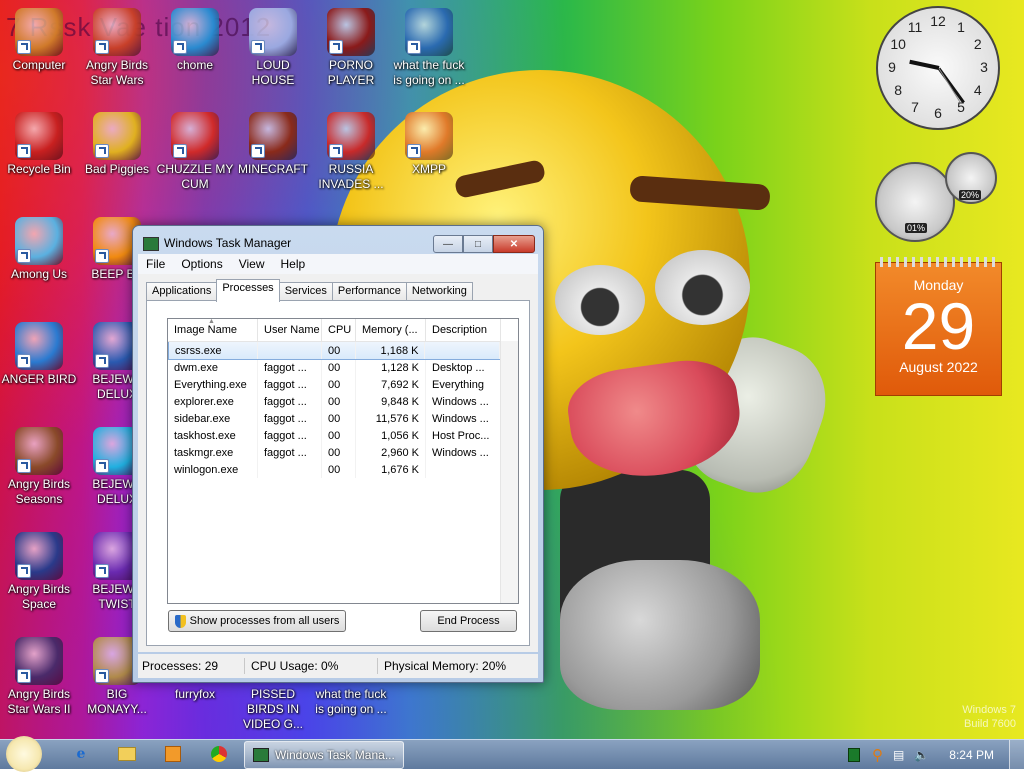 The width and height of the screenshot is (1024, 772). Describe the element at coordinates (39, 32) in the screenshot. I see `computer-icon` at that location.